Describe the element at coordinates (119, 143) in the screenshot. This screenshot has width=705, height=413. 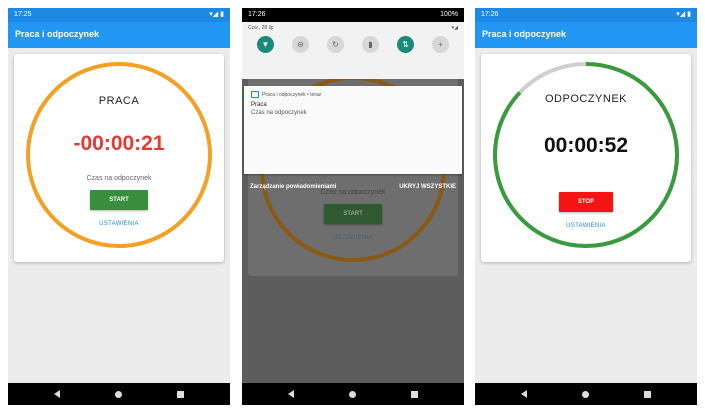
I see `timer-display: -00:00:21` at that location.